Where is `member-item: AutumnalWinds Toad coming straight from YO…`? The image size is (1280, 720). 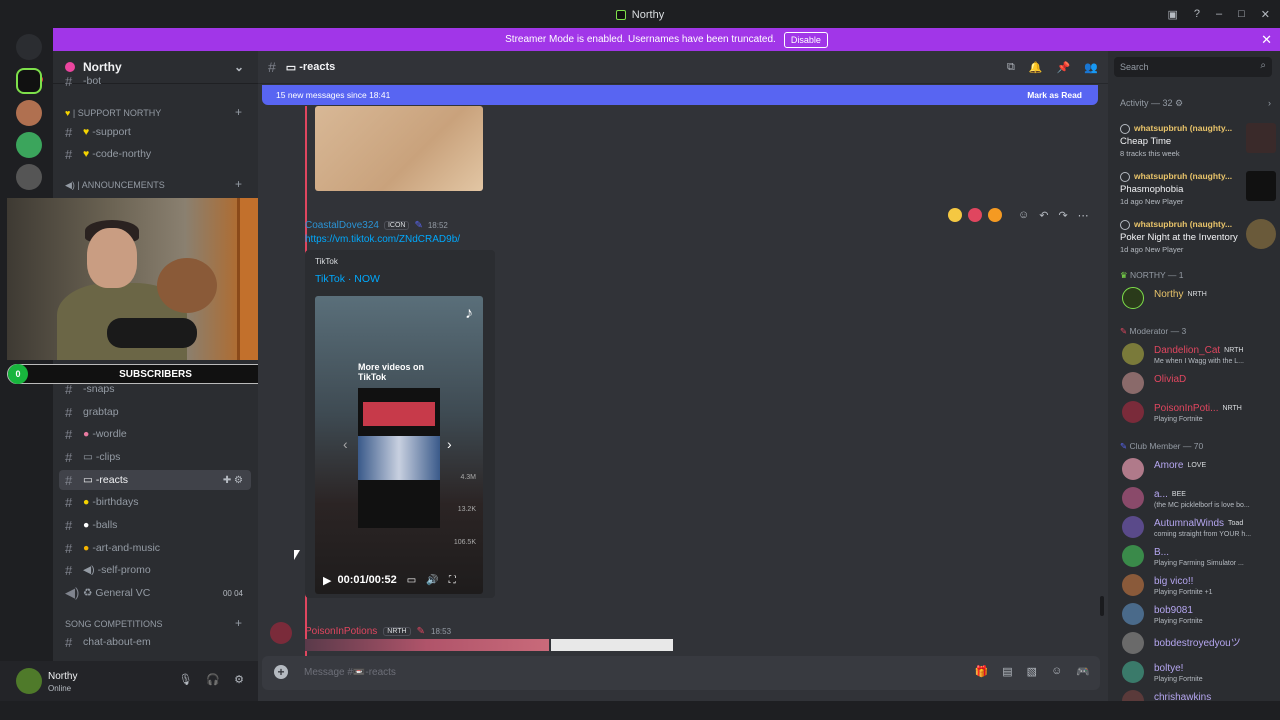 member-item: AutumnalWinds Toad coming straight from YO… is located at coordinates (1201, 530).